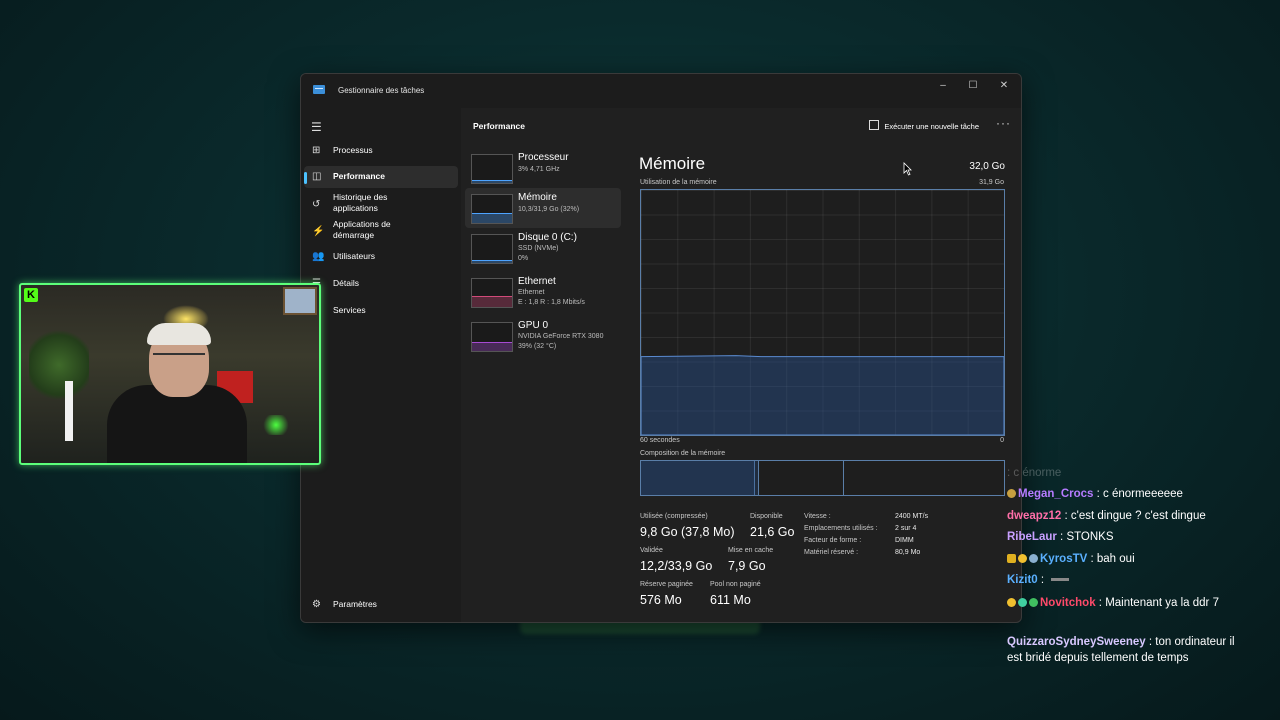  I want to click on chat-text: bah oui, so click(1115, 559).